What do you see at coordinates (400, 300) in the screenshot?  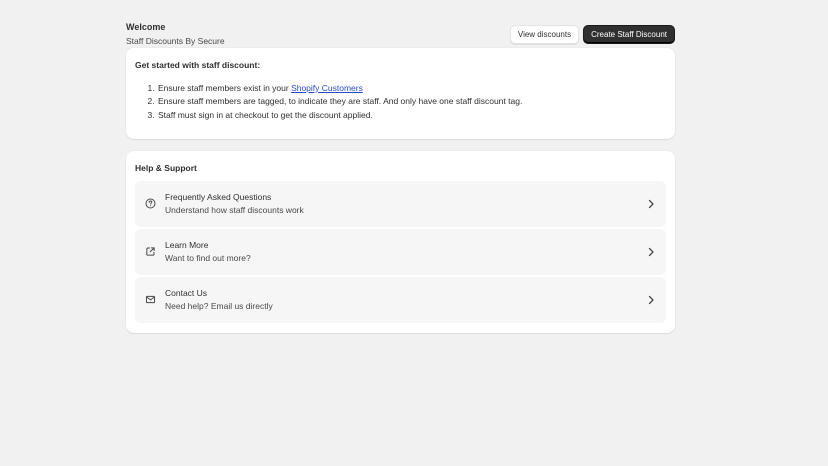 I see `contact-us-item: Contact Us Need help? Email us directly` at bounding box center [400, 300].